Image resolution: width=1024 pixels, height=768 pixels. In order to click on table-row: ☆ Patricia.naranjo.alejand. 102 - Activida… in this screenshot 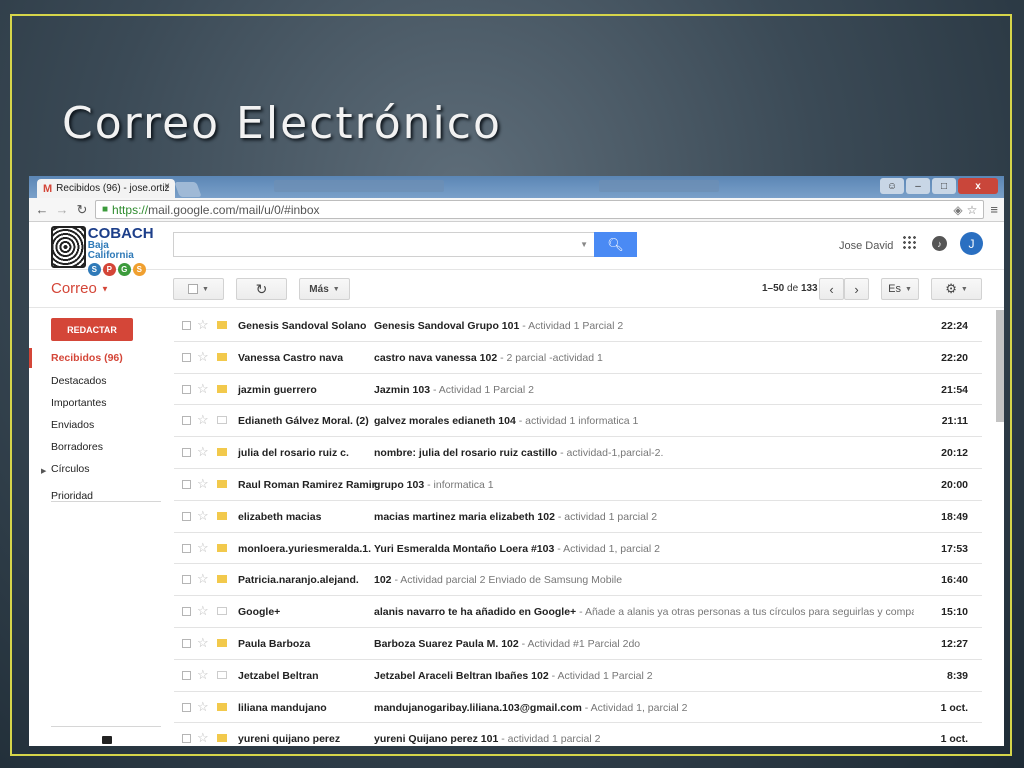, I will do `click(578, 580)`.